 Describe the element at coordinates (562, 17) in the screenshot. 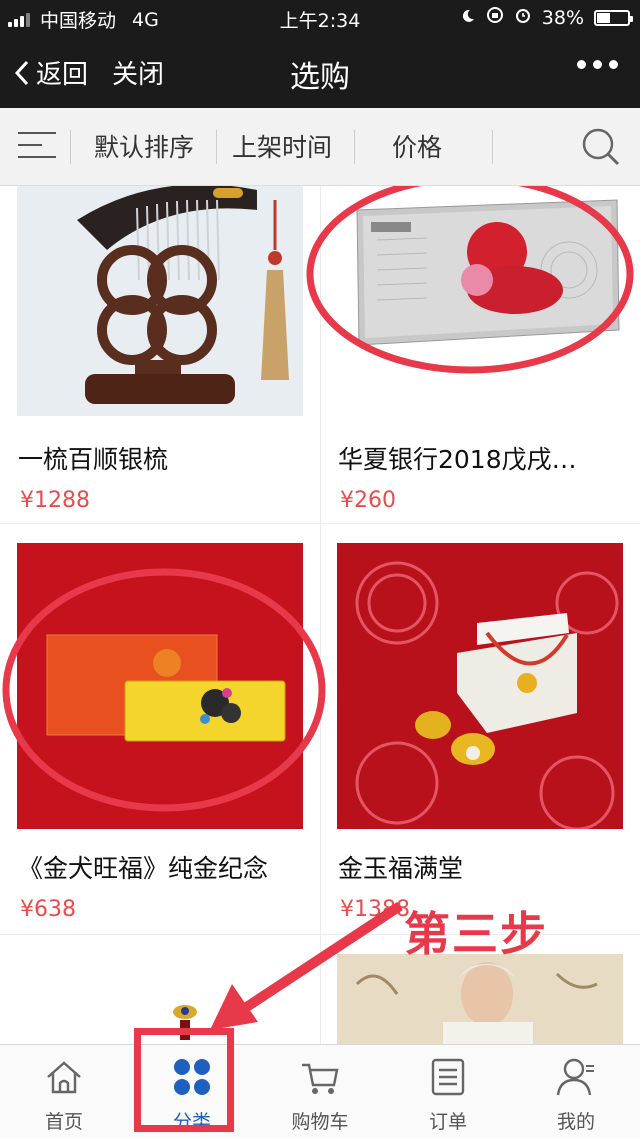

I see `battery-percent: 38%` at that location.